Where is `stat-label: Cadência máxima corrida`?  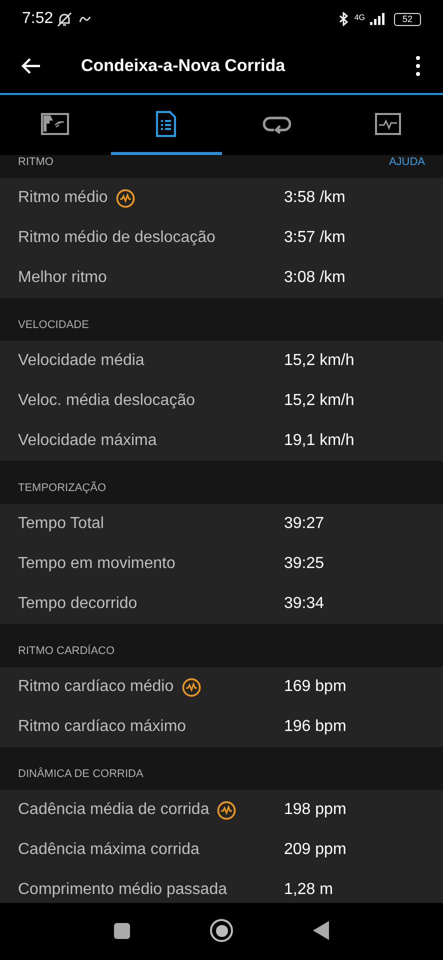 stat-label: Cadência máxima corrida is located at coordinates (109, 850).